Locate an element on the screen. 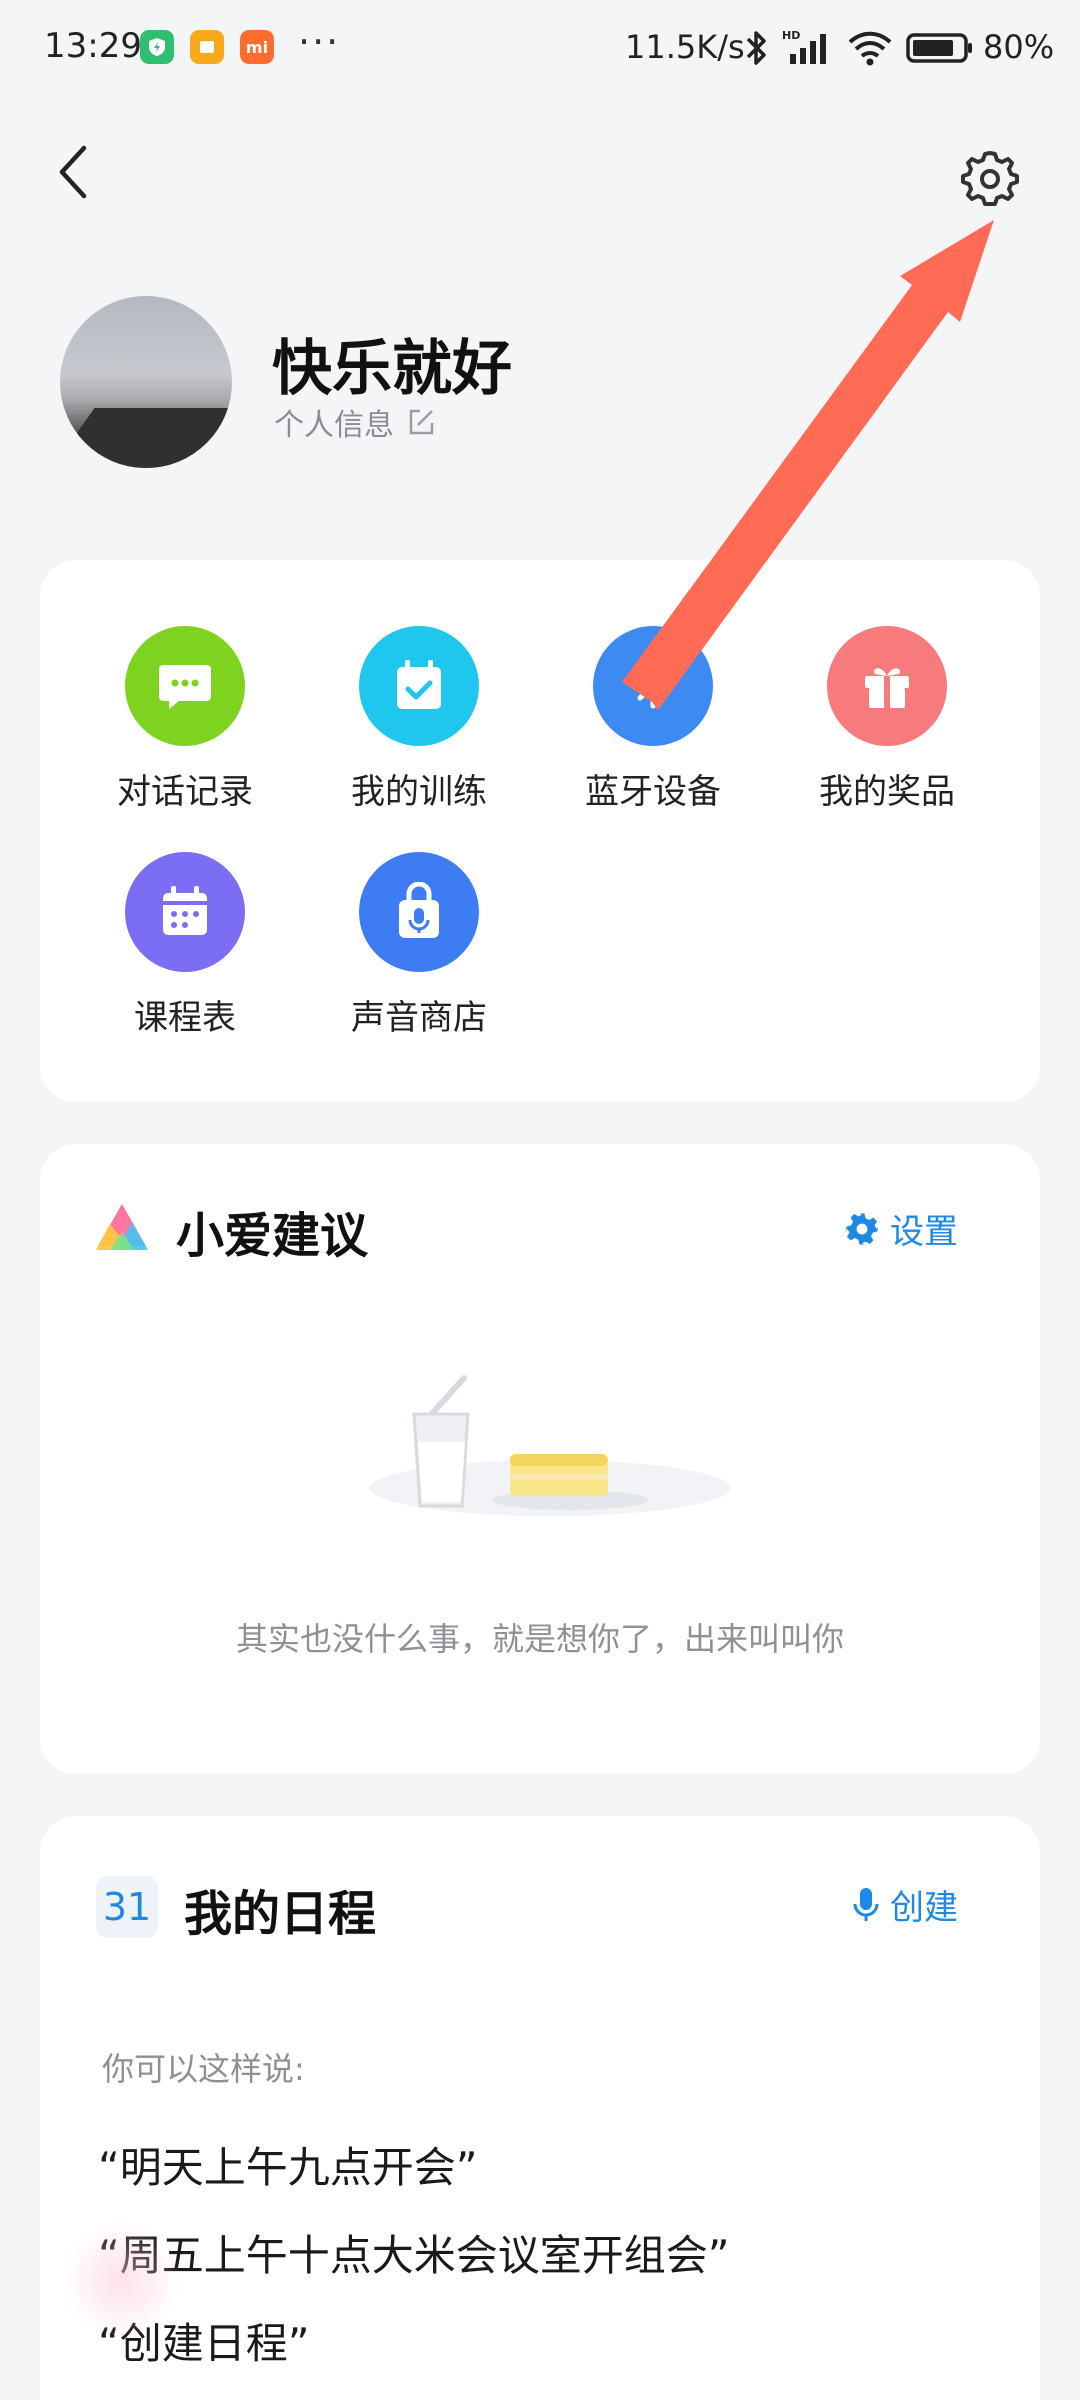  hd-label: HD is located at coordinates (791, 35).